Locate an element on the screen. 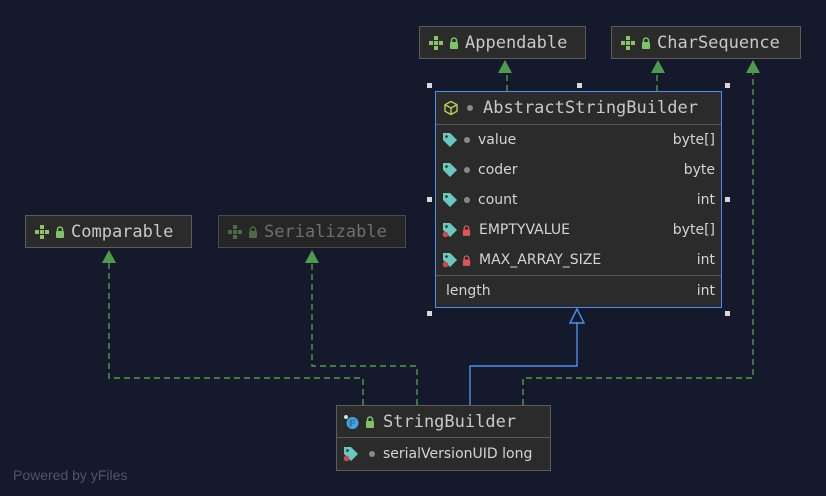 The image size is (826, 496). interface-comparable: Comparable is located at coordinates (108, 231).